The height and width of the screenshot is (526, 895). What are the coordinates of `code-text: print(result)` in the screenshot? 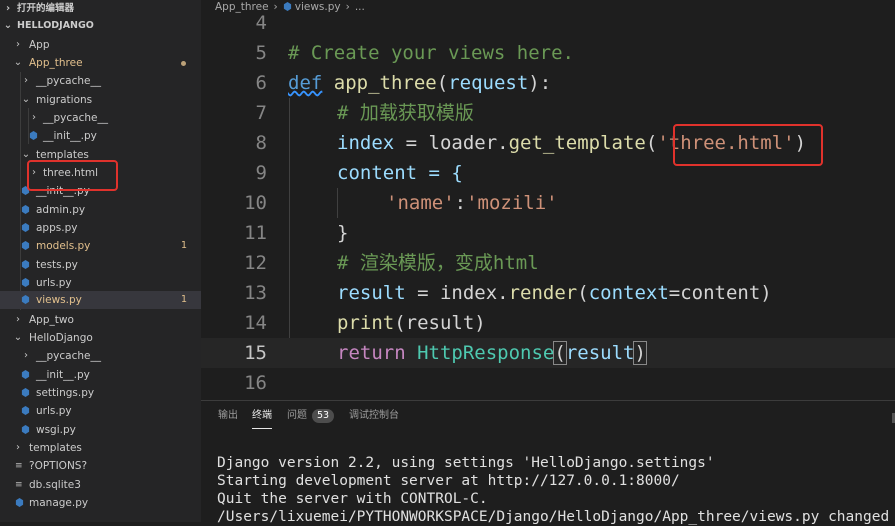 It's located at (411, 323).